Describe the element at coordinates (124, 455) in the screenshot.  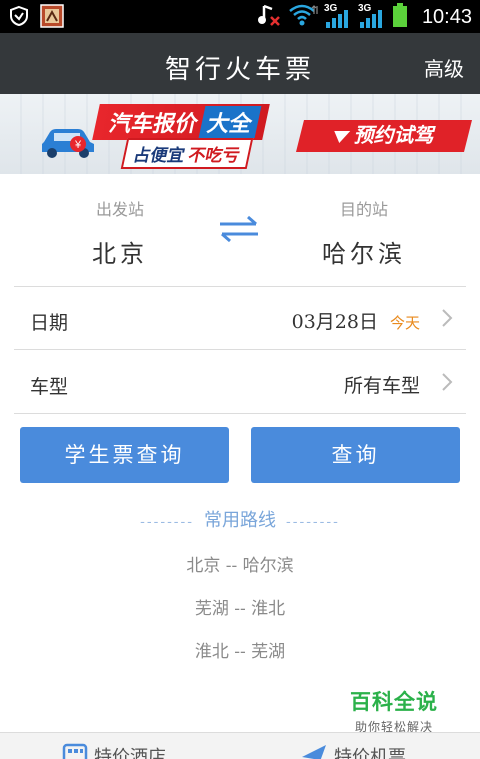
I see `student-ticket-search-button: 学生票查询` at that location.